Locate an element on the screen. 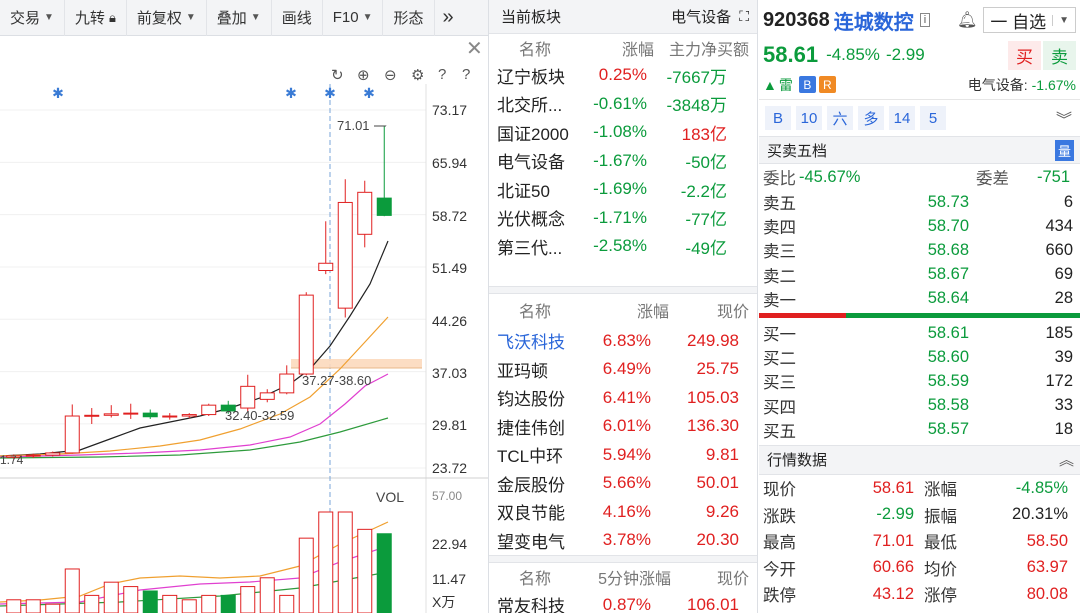 Image resolution: width=1080 pixels, height=613 pixels. member-price: 105.03 is located at coordinates (713, 397).